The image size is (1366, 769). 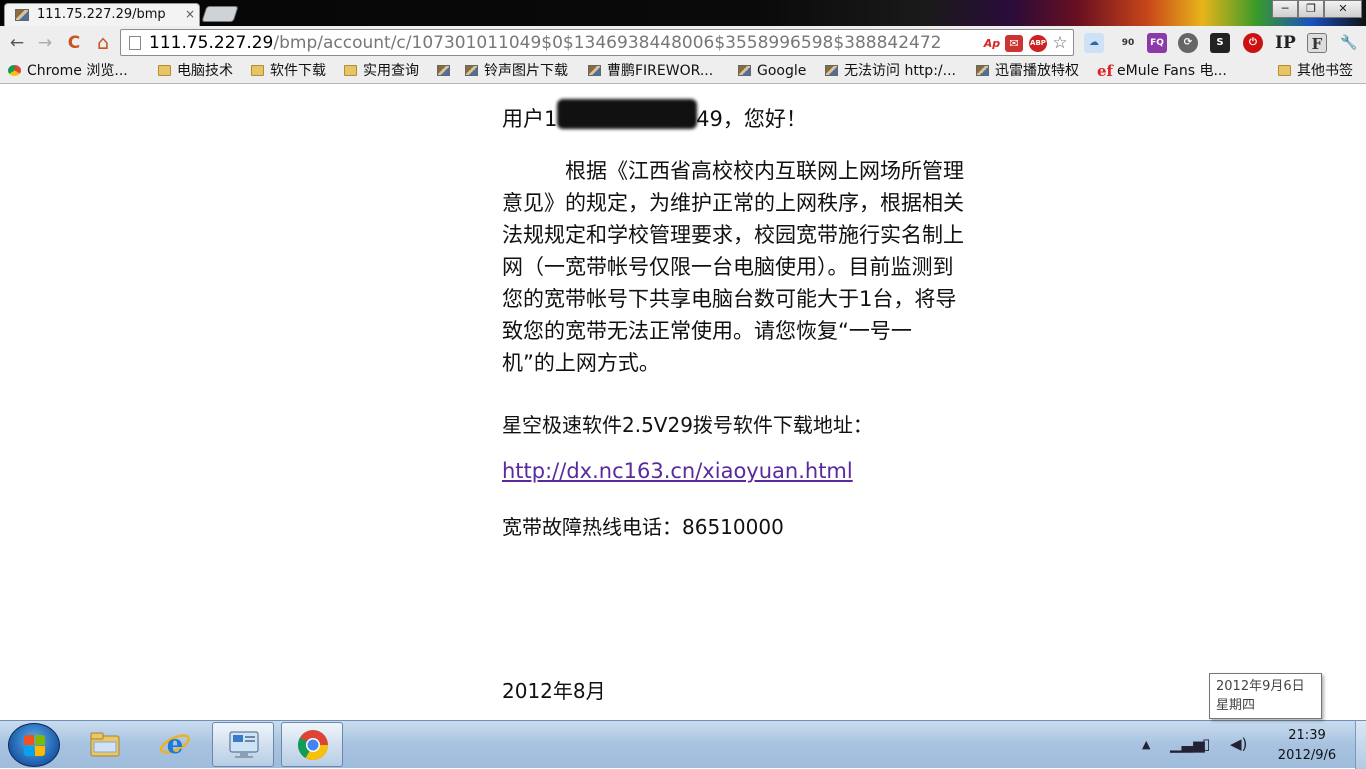 What do you see at coordinates (288, 71) in the screenshot?
I see `bookmark-folder-software: 软件下载` at bounding box center [288, 71].